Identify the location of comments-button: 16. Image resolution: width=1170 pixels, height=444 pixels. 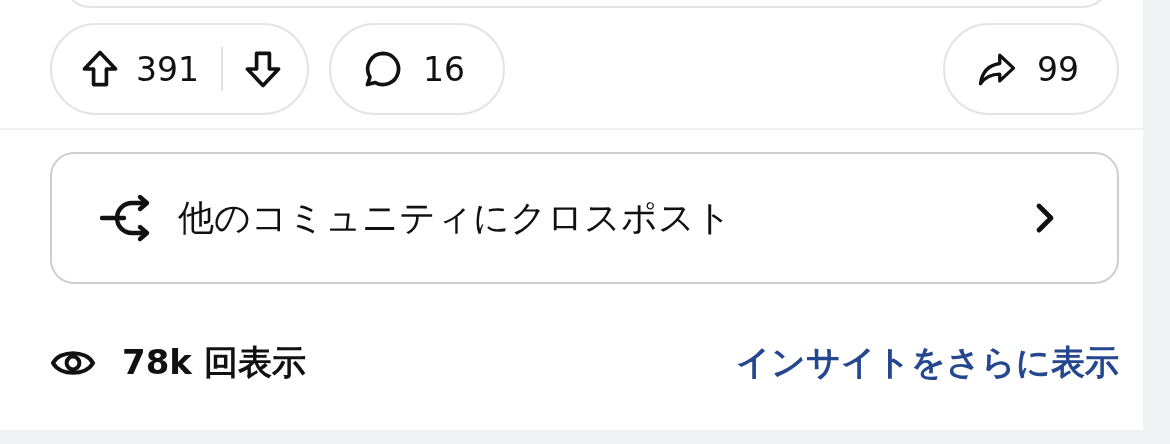
(417, 69).